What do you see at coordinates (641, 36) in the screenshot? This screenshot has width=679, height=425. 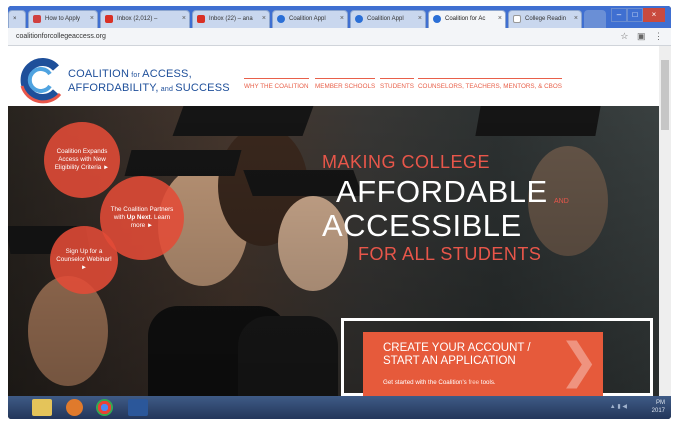 I see `extension-icon: ▣` at bounding box center [641, 36].